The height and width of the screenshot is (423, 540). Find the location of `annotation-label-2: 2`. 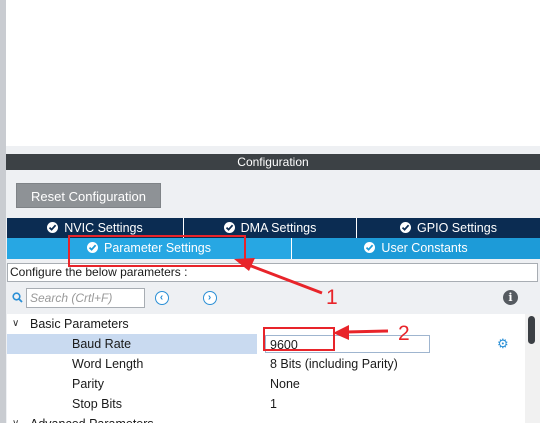

annotation-label-2: 2 is located at coordinates (404, 333).